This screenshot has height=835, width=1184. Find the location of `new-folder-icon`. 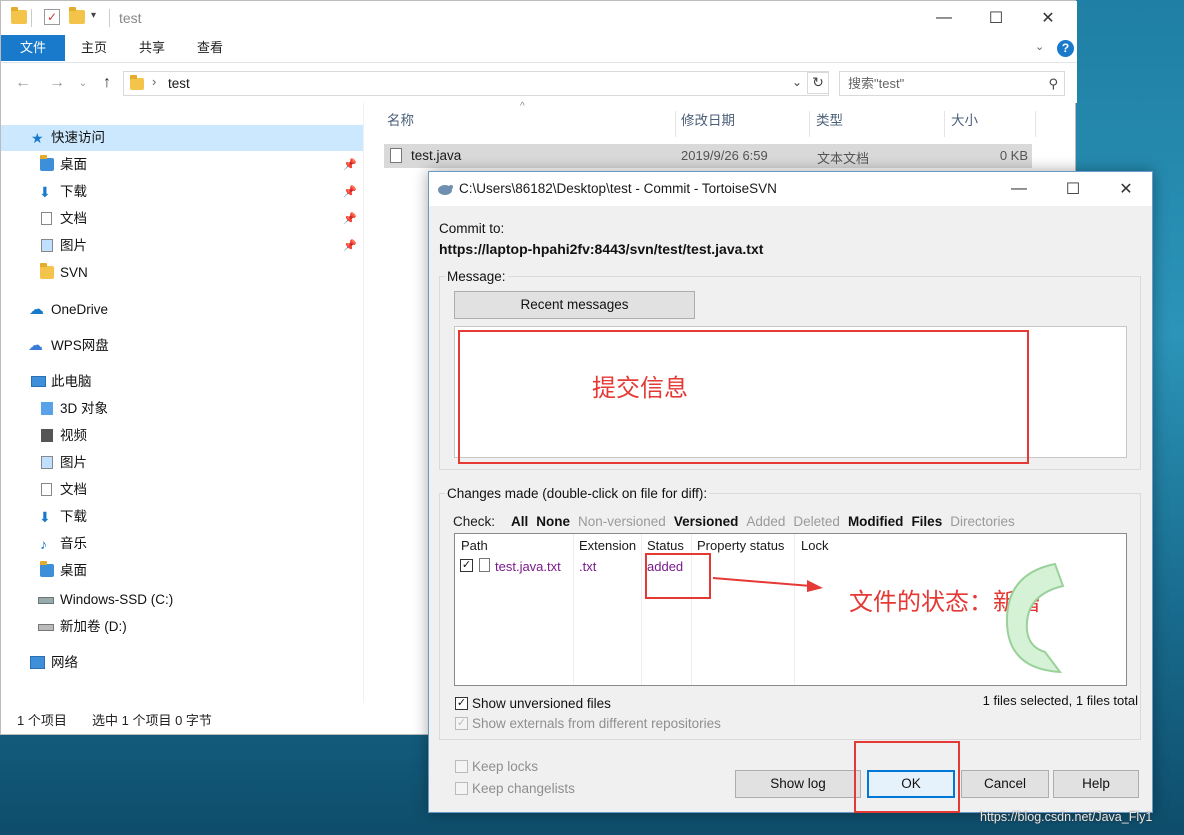

new-folder-icon is located at coordinates (77, 15).